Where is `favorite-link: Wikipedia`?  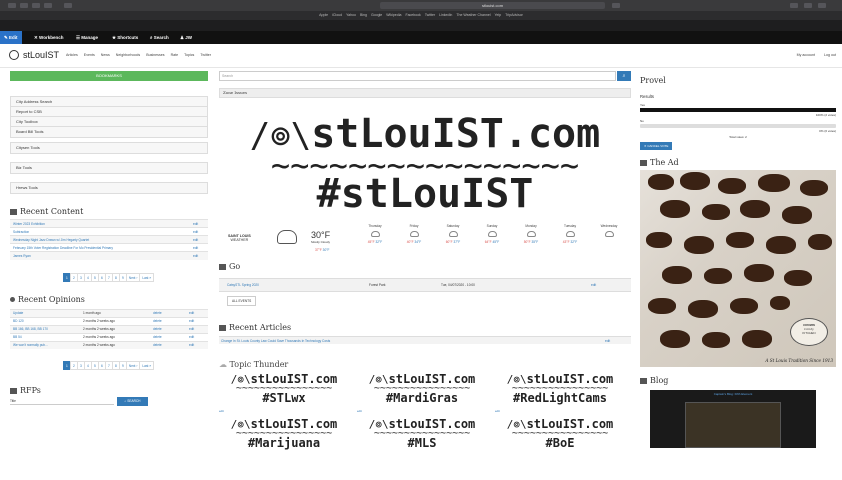 favorite-link: Wikipedia is located at coordinates (393, 15).